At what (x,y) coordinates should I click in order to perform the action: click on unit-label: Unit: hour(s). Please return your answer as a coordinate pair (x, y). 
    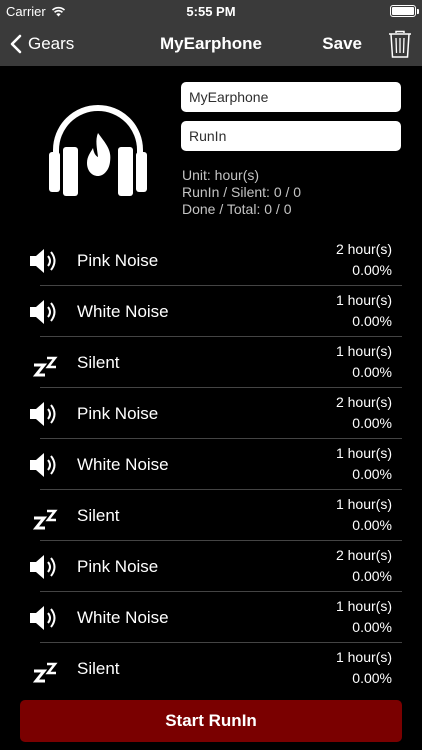
    Looking at the image, I should click on (221, 175).